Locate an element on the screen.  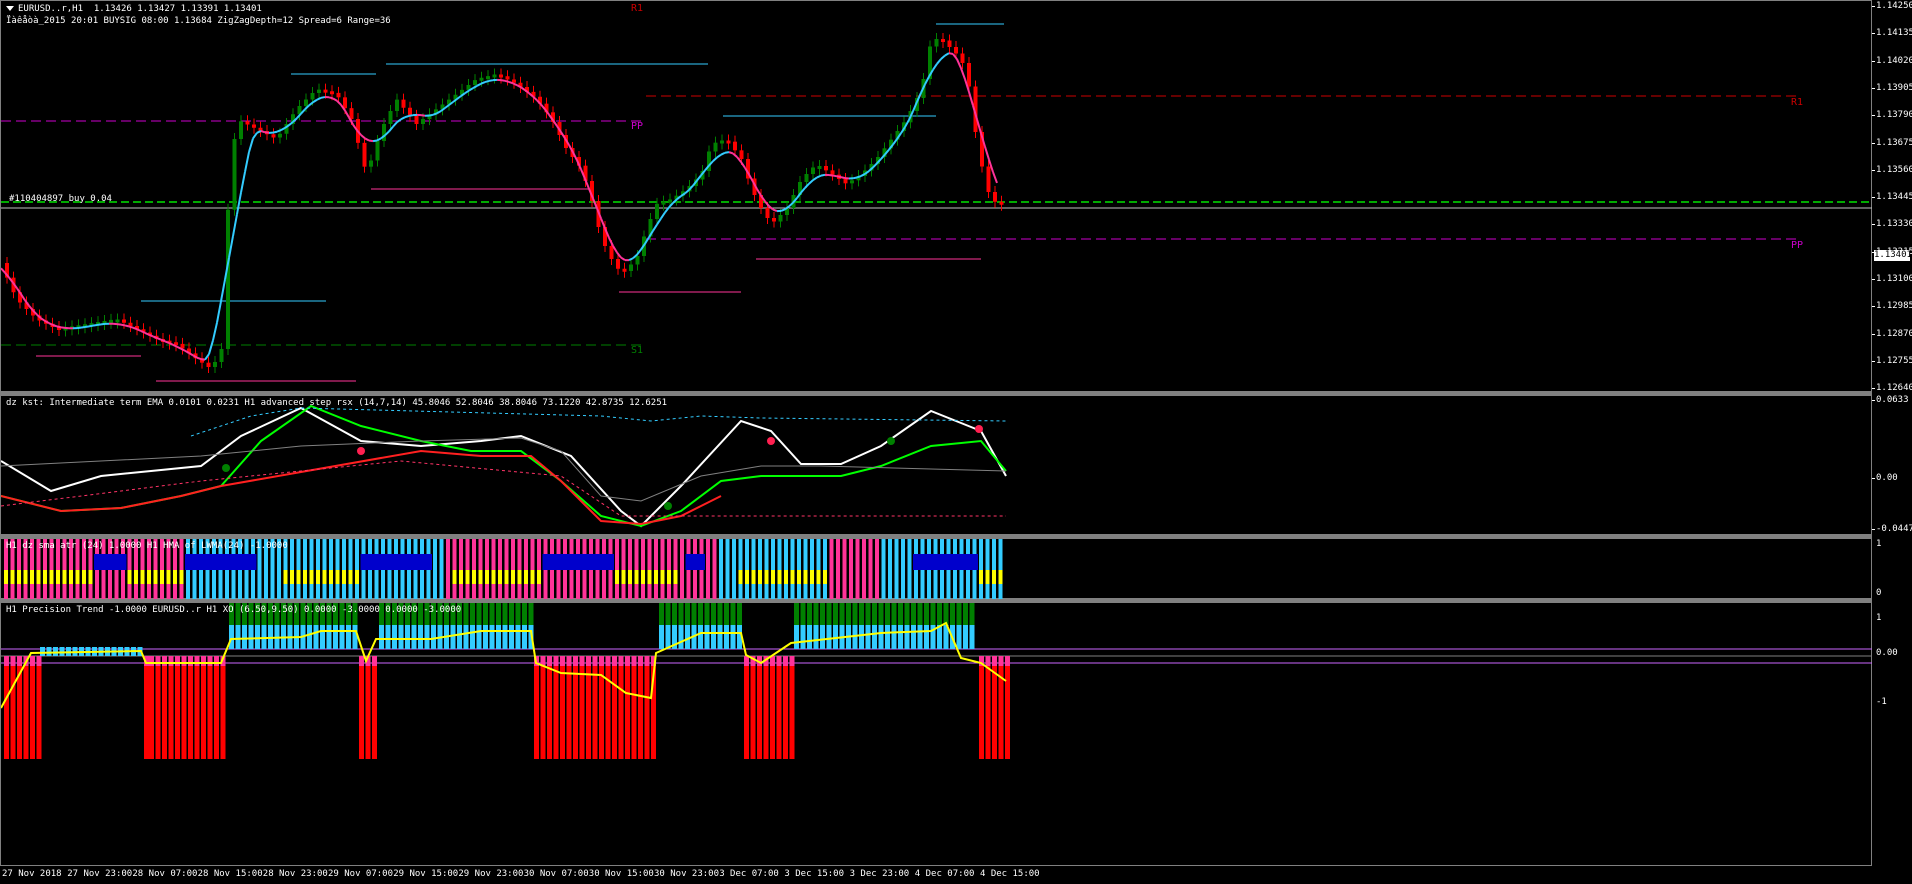
time-label: 30 Nov 23:00 is located at coordinates (687, 874).